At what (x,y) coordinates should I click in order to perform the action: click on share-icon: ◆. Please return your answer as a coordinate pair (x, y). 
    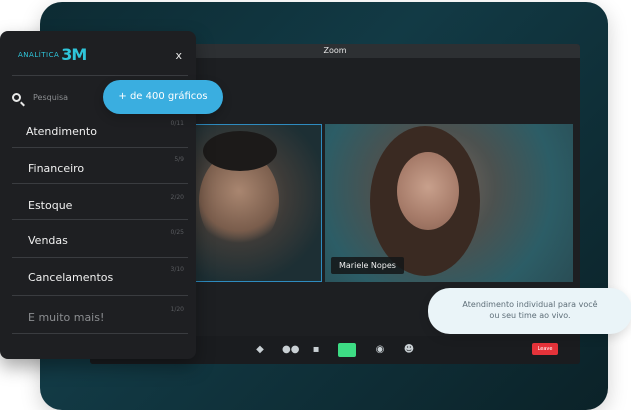
    Looking at the image, I should click on (260, 350).